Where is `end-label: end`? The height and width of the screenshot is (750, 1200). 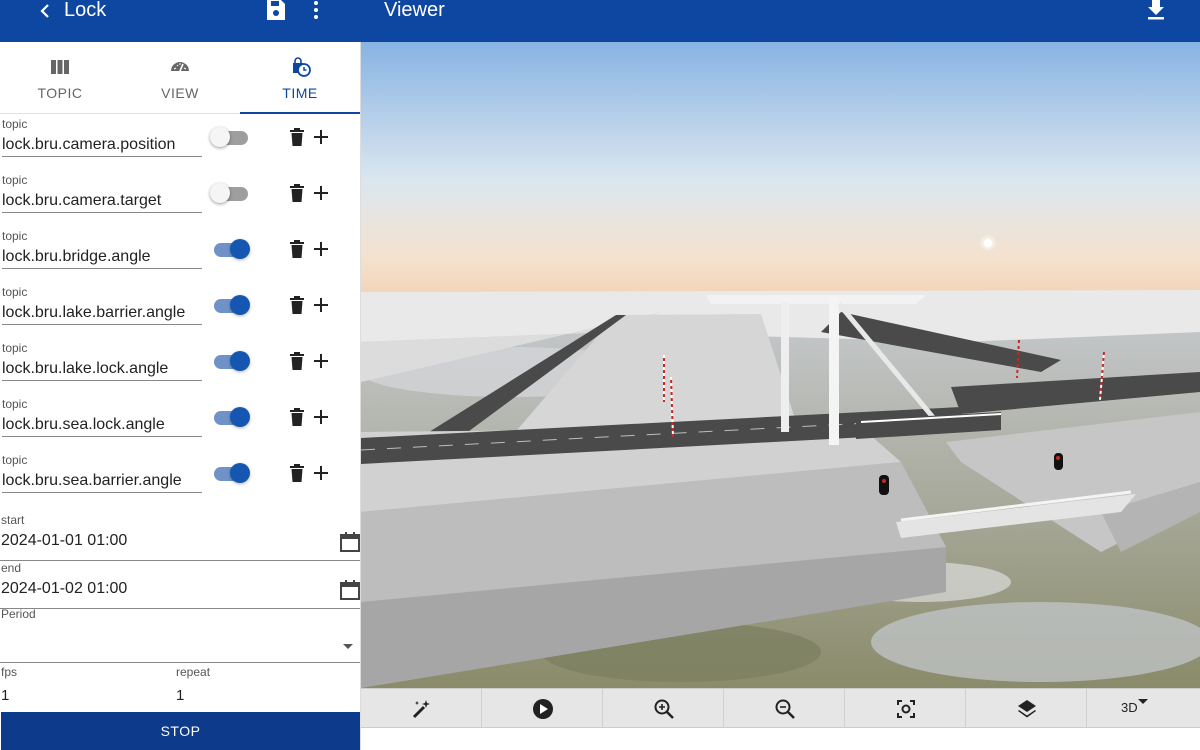 end-label: end is located at coordinates (11, 568).